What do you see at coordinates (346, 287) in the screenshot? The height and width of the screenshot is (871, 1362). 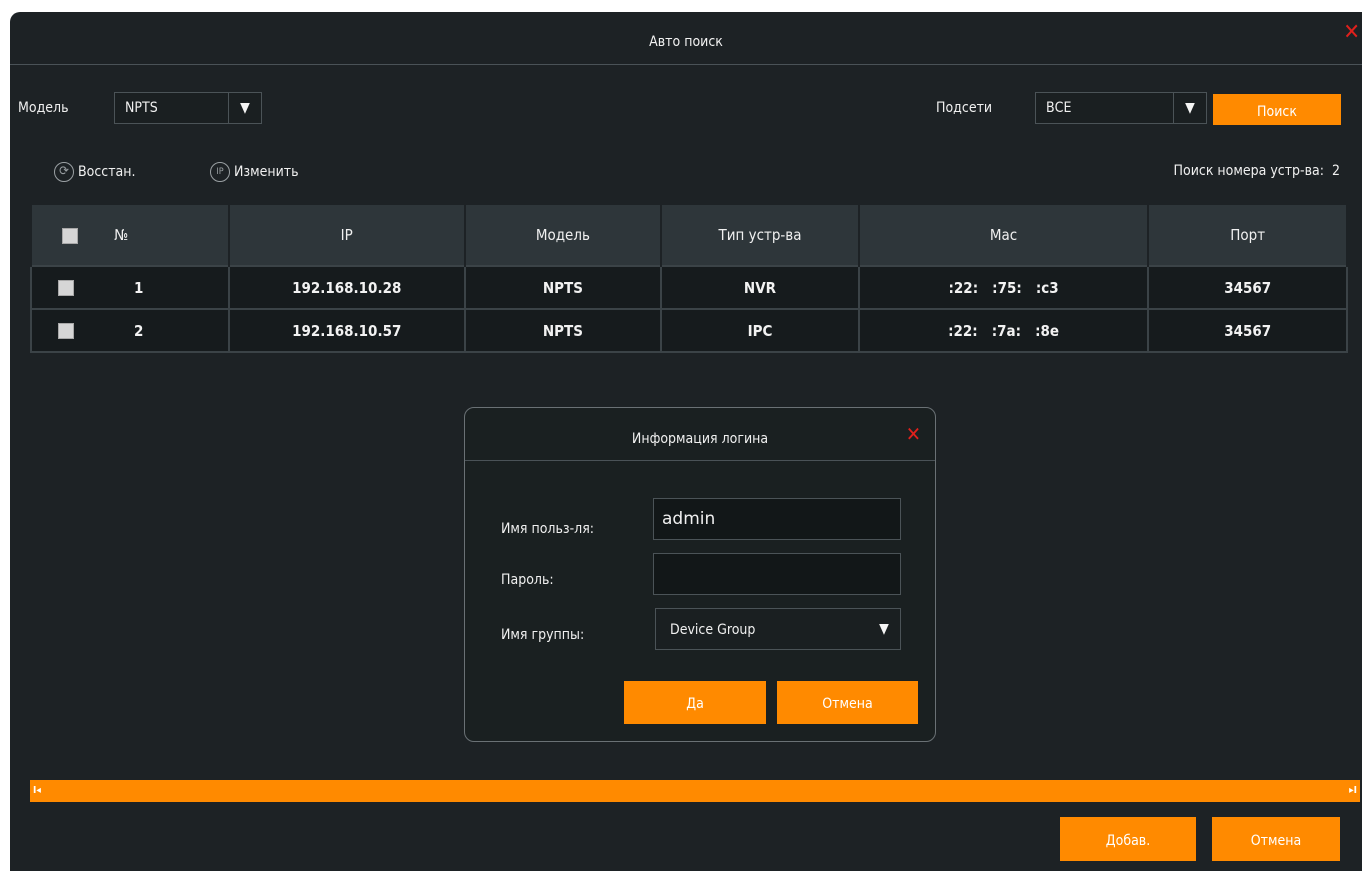 I see `row-ip: 192.168.10.28` at bounding box center [346, 287].